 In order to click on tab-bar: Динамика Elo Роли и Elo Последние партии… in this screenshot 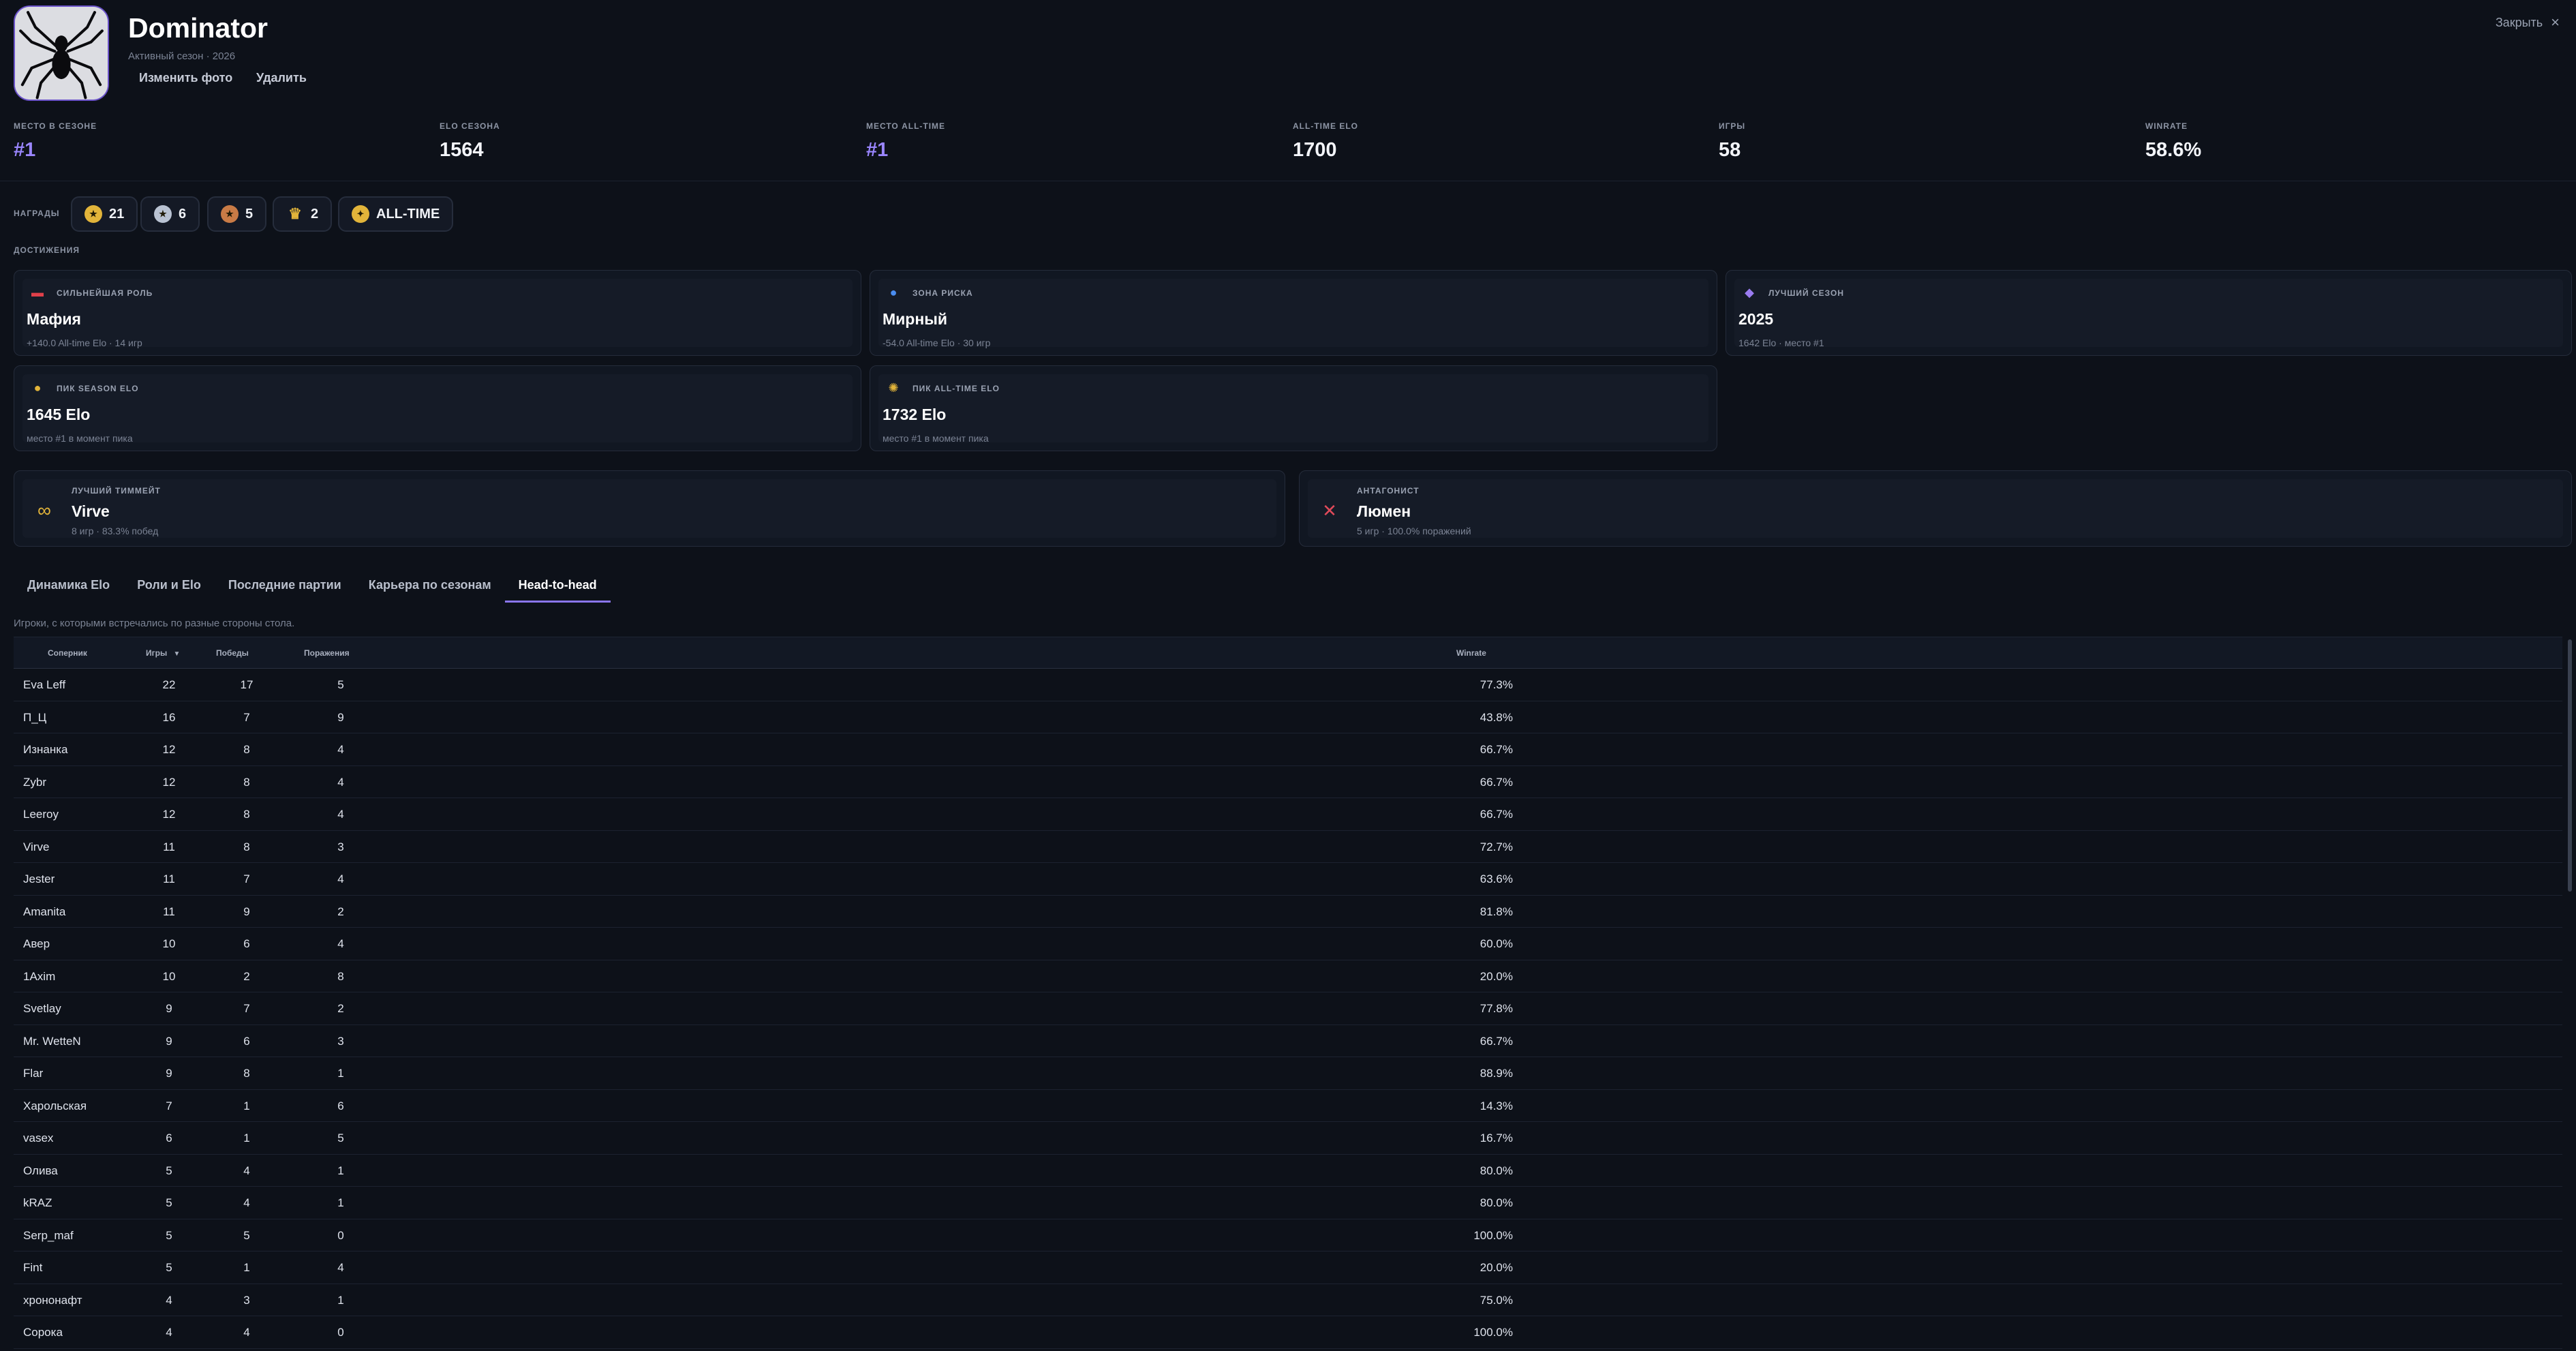, I will do `click(312, 588)`.